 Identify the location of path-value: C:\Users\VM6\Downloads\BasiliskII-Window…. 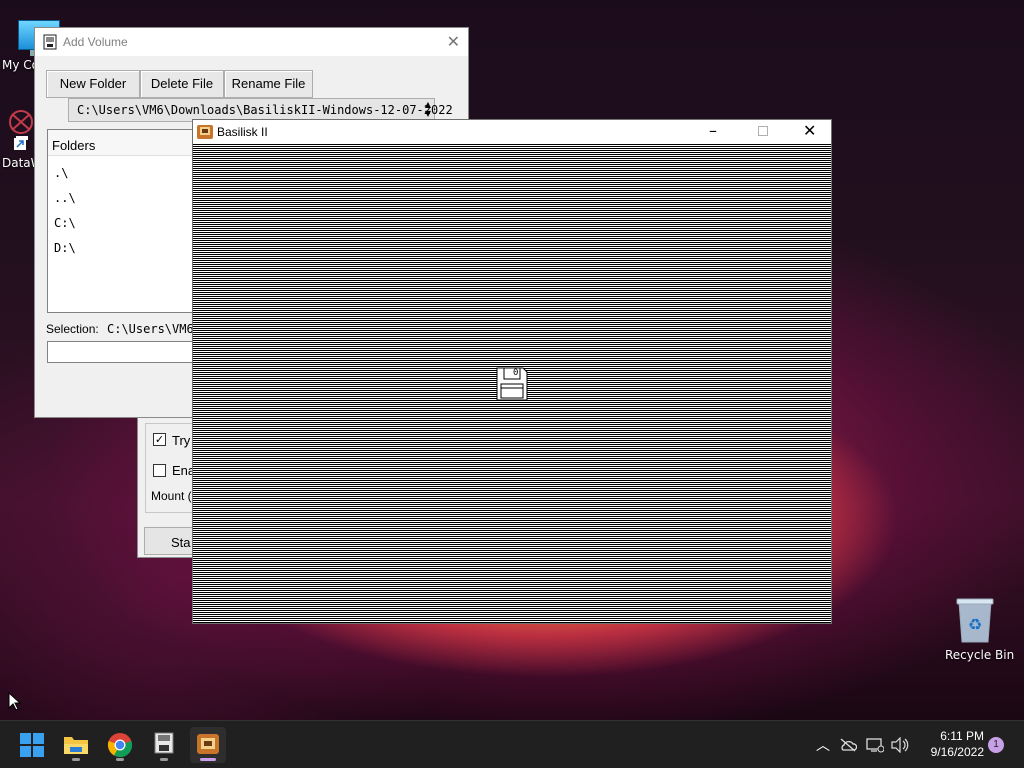
(265, 110).